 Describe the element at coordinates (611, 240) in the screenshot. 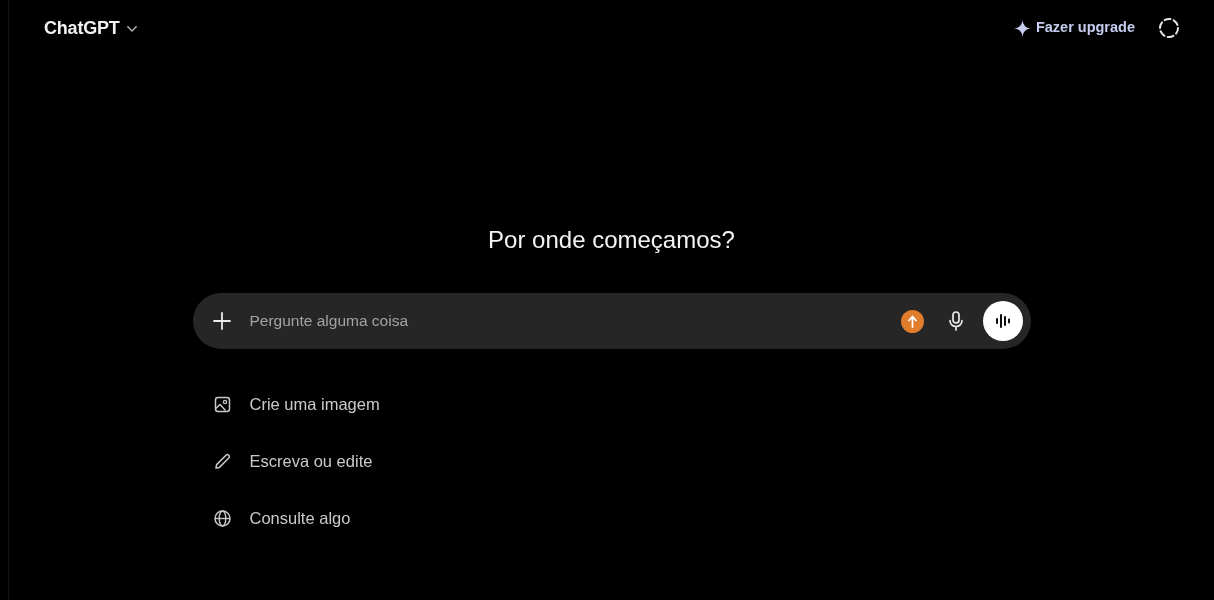

I see `welcome-heading: Por onde começamos?` at that location.